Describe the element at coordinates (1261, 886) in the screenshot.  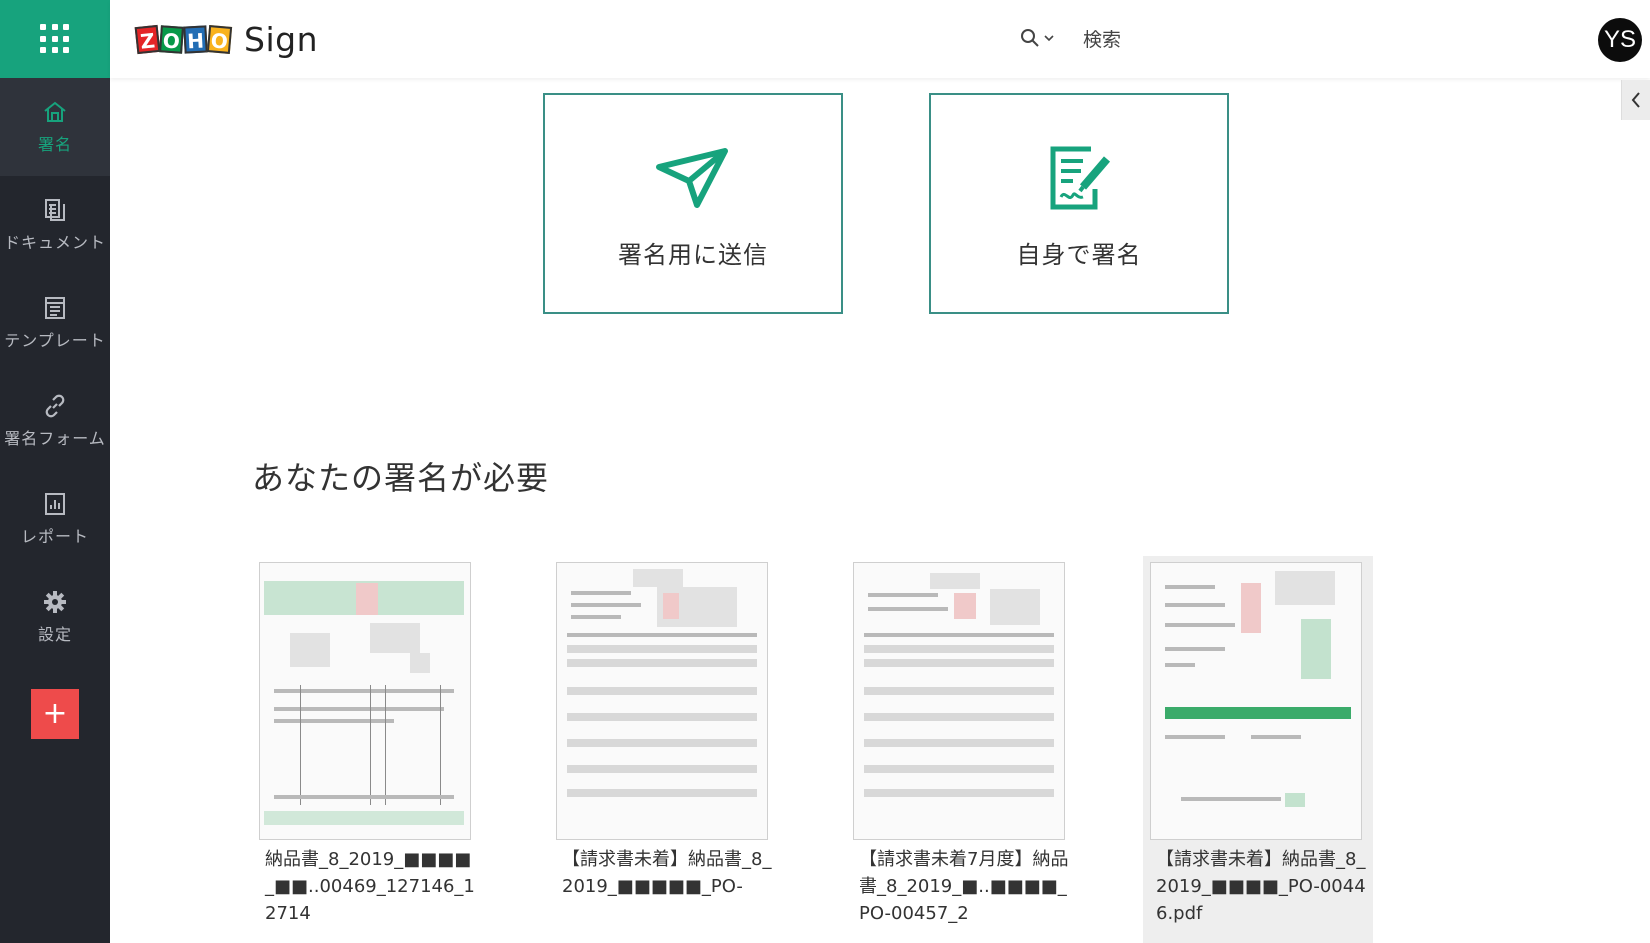
I see `document-name: 【請求書未着】納品書_8_2019_■■■■_PO-00446.pdf` at that location.